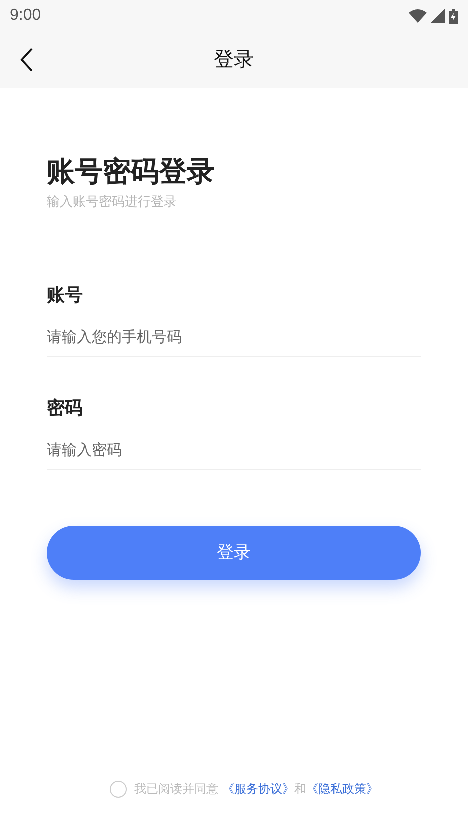  What do you see at coordinates (234, 60) in the screenshot?
I see `header-title: 登录` at bounding box center [234, 60].